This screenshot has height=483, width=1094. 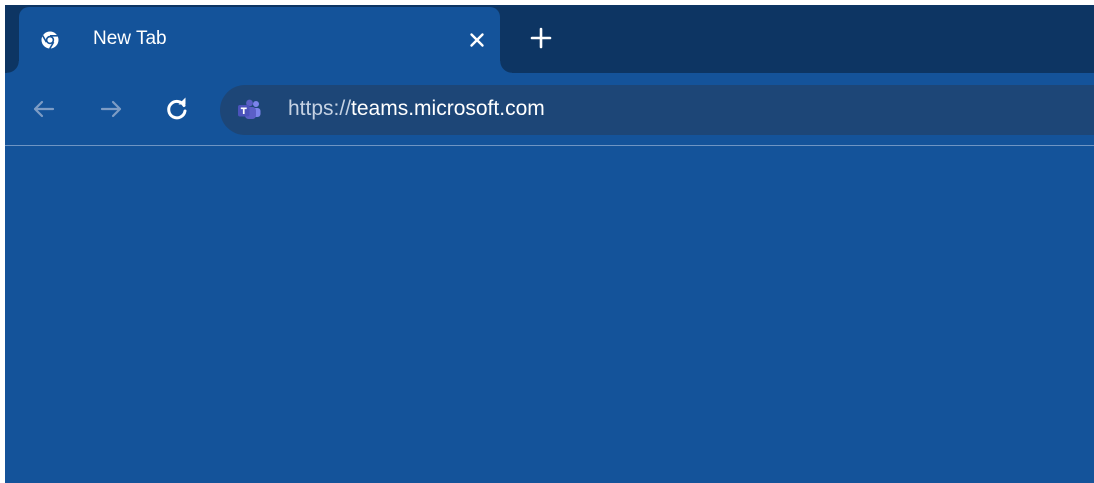 What do you see at coordinates (506, 67) in the screenshot?
I see `tab-corner-right` at bounding box center [506, 67].